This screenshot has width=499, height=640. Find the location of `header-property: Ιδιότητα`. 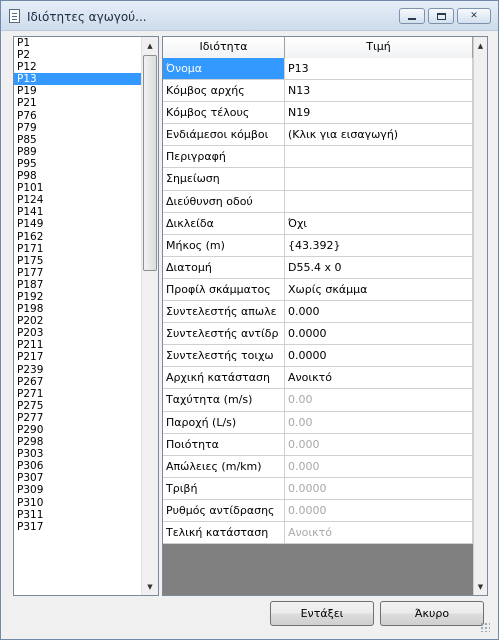

header-property: Ιδιότητα is located at coordinates (224, 47).